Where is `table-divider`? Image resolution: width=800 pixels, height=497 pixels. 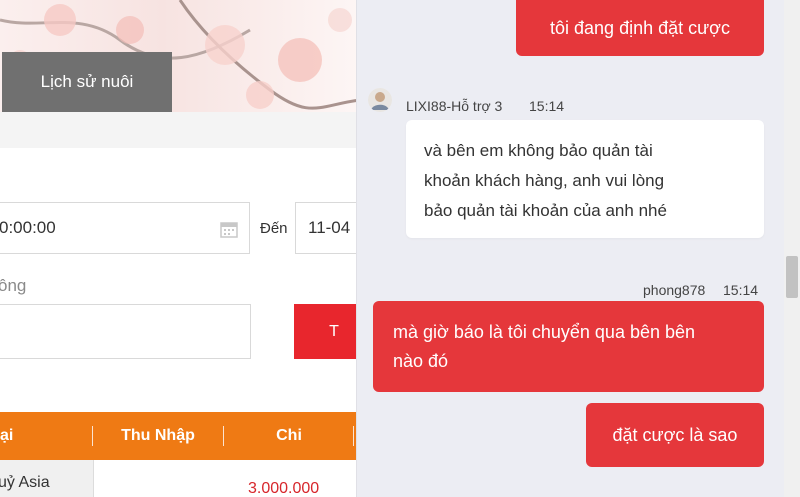
table-divider is located at coordinates (93, 478).